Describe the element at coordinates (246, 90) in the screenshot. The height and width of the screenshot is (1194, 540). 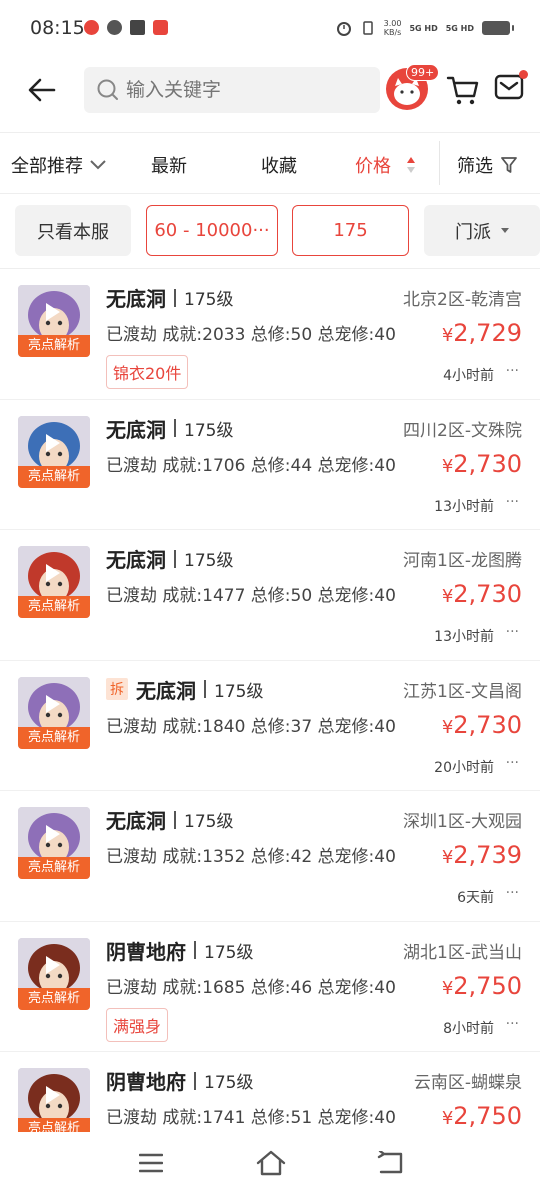
I see `search-input` at that location.